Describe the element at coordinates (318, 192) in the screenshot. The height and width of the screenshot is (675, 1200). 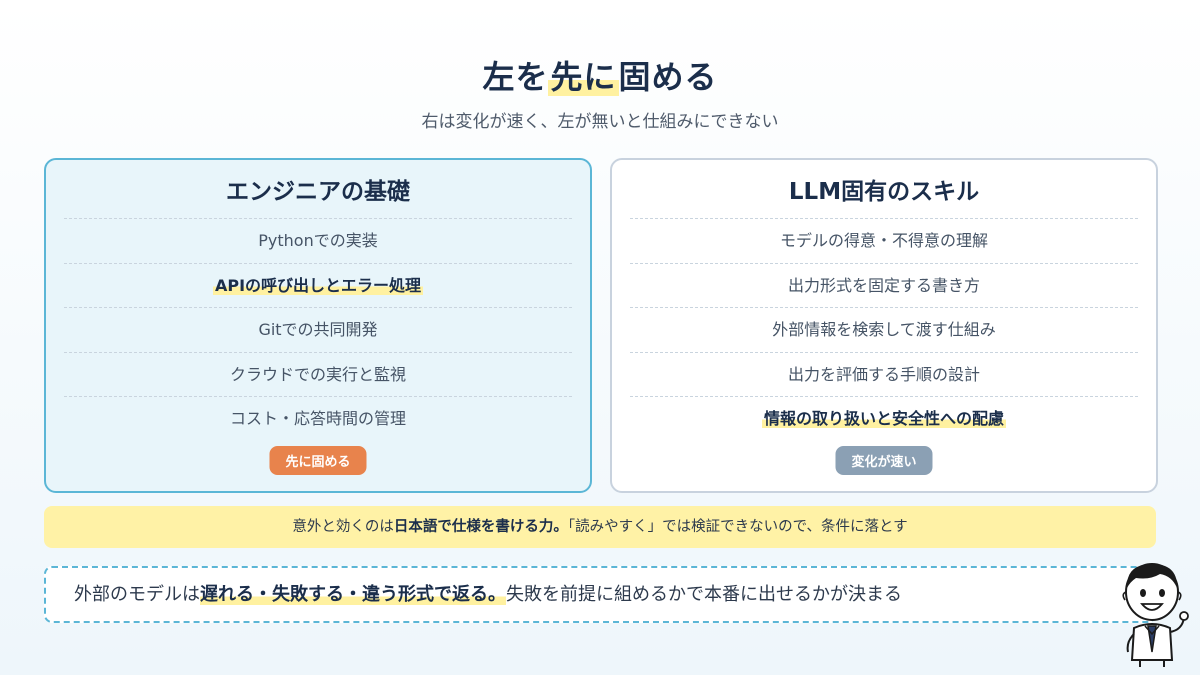
I see `engineer-basics-title: エンジニアの基礎` at that location.